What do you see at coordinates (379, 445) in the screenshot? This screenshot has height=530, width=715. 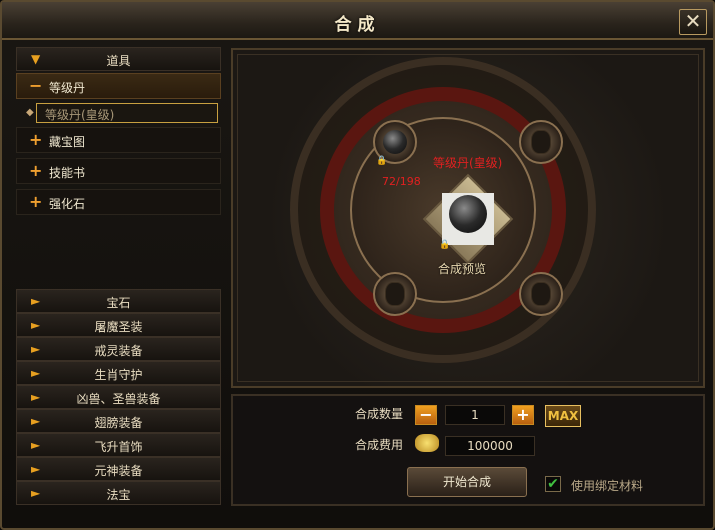 I see `cost-label: 合成费用` at bounding box center [379, 445].